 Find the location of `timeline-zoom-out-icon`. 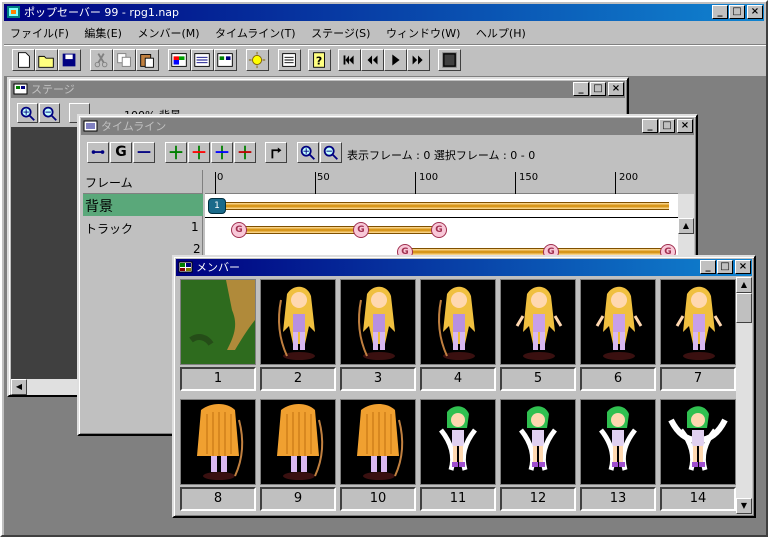

timeline-zoom-out-icon is located at coordinates (331, 152).